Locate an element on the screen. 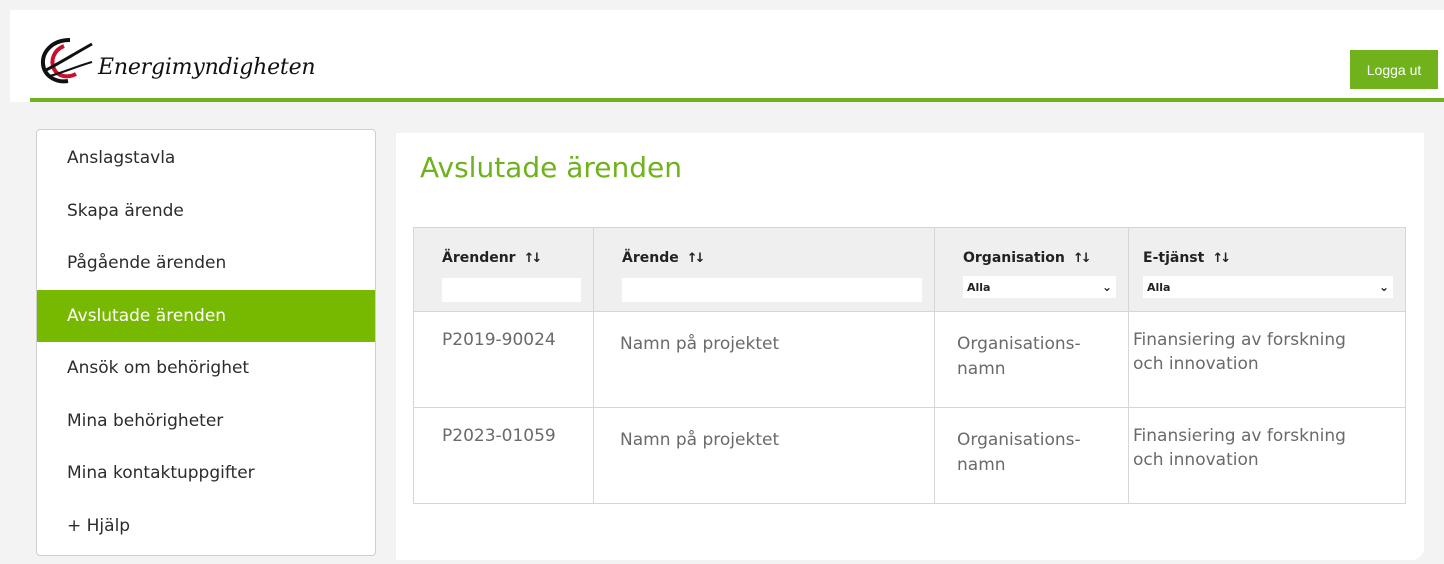  energimyndigheten-logo-icon is located at coordinates (66, 61).